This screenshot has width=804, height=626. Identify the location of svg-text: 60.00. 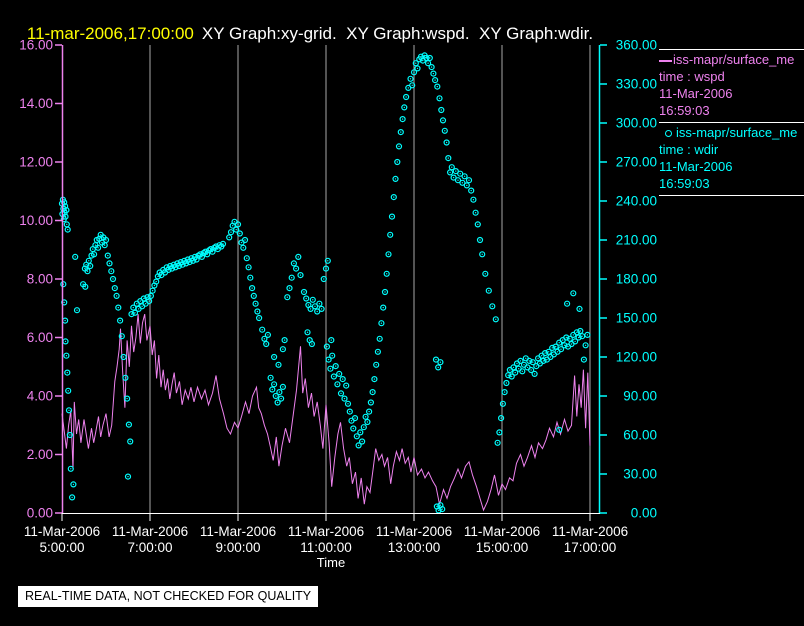
(640, 435).